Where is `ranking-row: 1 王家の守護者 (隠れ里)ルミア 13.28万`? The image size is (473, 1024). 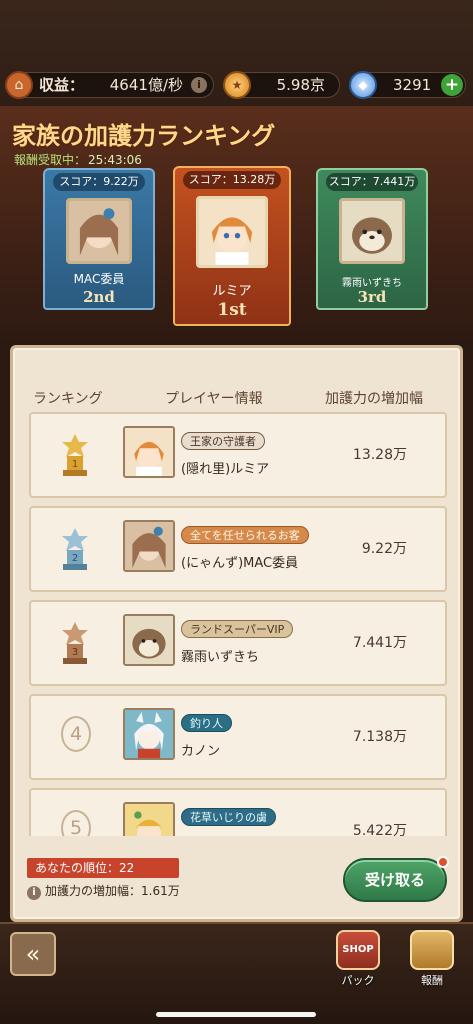
ranking-row: 1 王家の守護者 (隠れ里)ルミア 13.28万 is located at coordinates (238, 455).